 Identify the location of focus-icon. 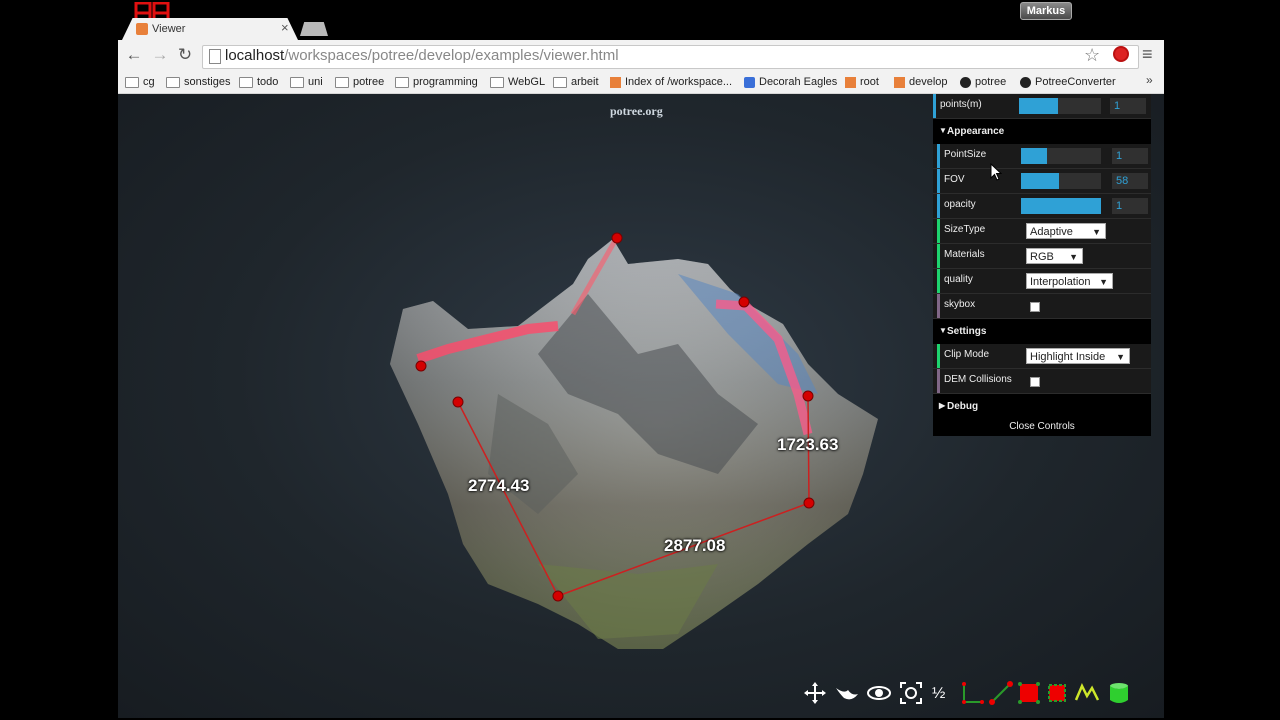
(911, 693).